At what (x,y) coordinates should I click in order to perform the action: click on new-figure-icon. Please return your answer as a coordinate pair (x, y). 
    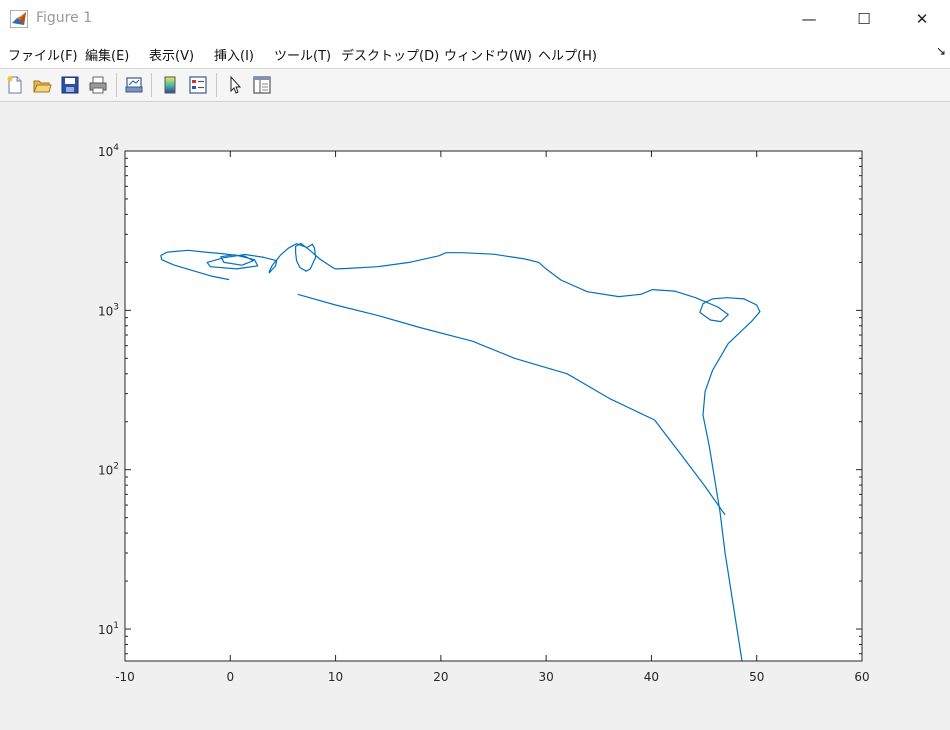
    Looking at the image, I should click on (14, 85).